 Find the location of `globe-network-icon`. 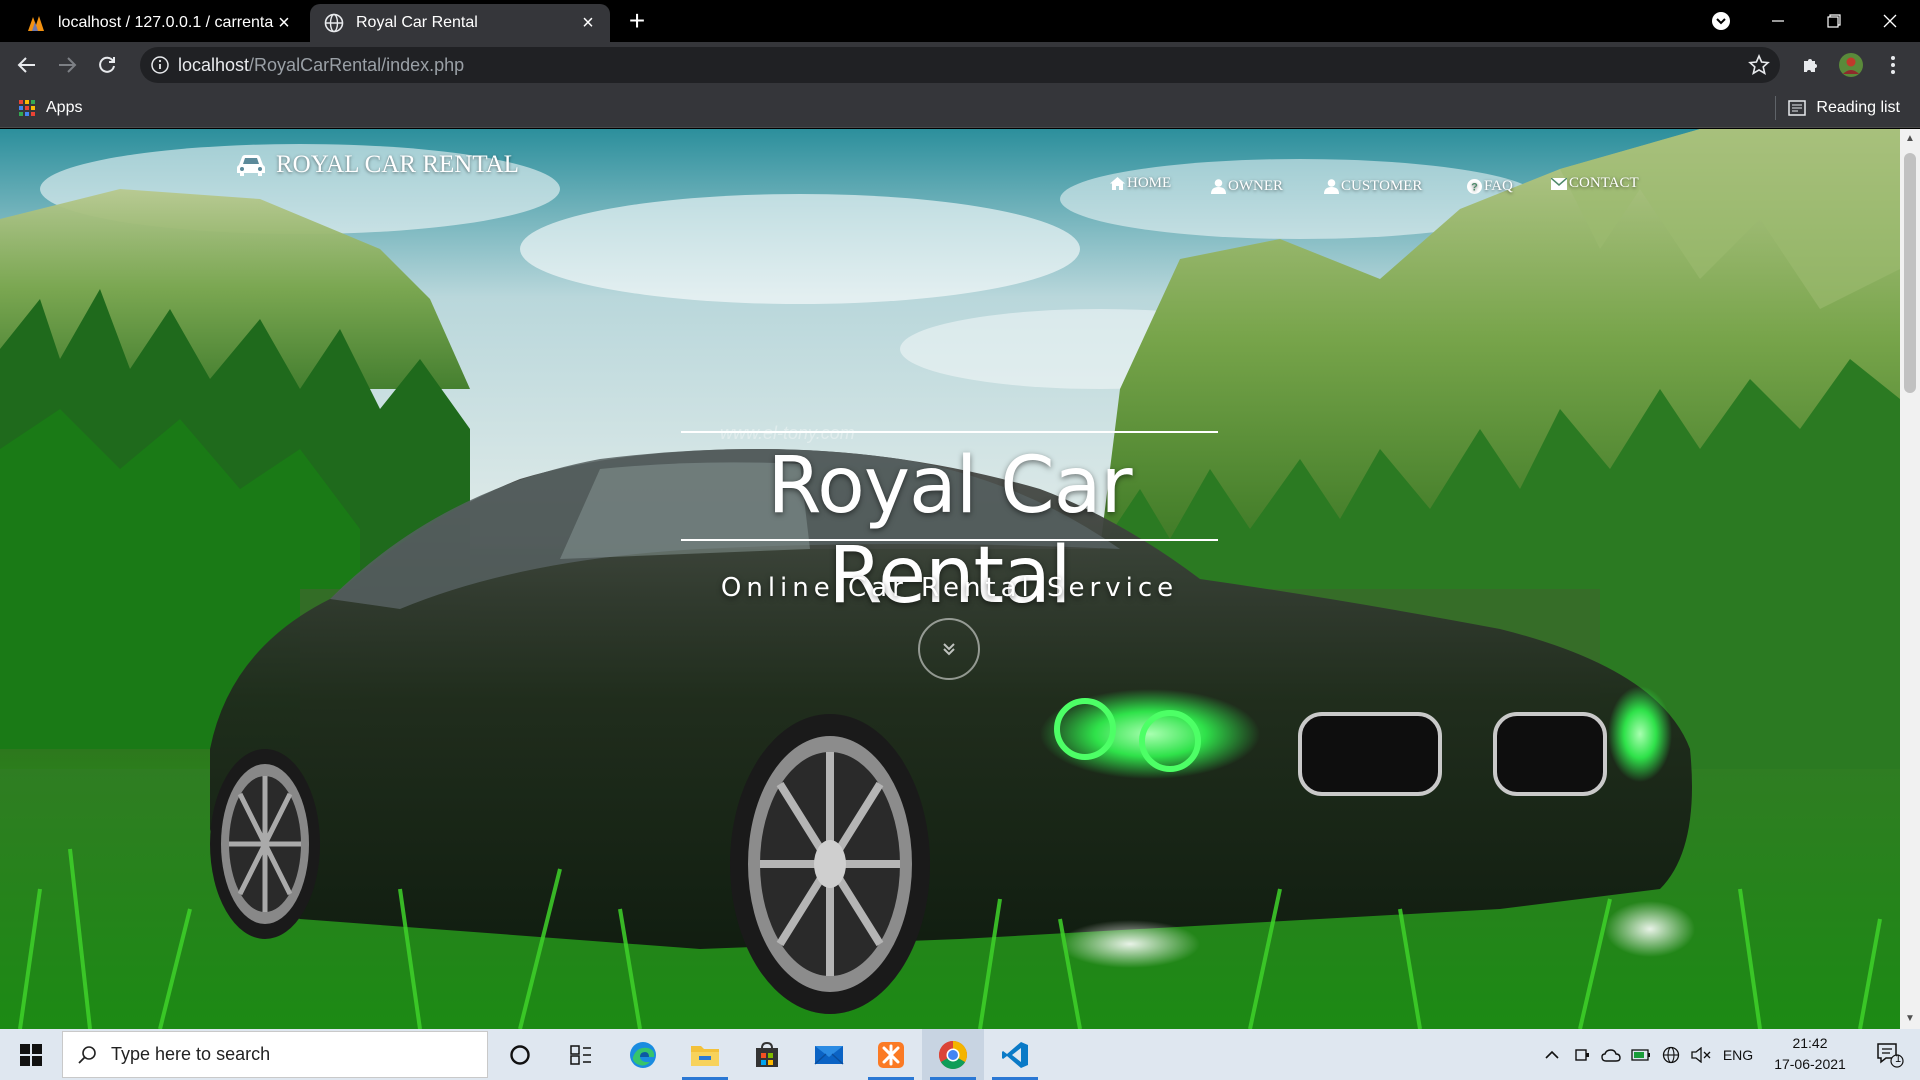

globe-network-icon is located at coordinates (1671, 1054).